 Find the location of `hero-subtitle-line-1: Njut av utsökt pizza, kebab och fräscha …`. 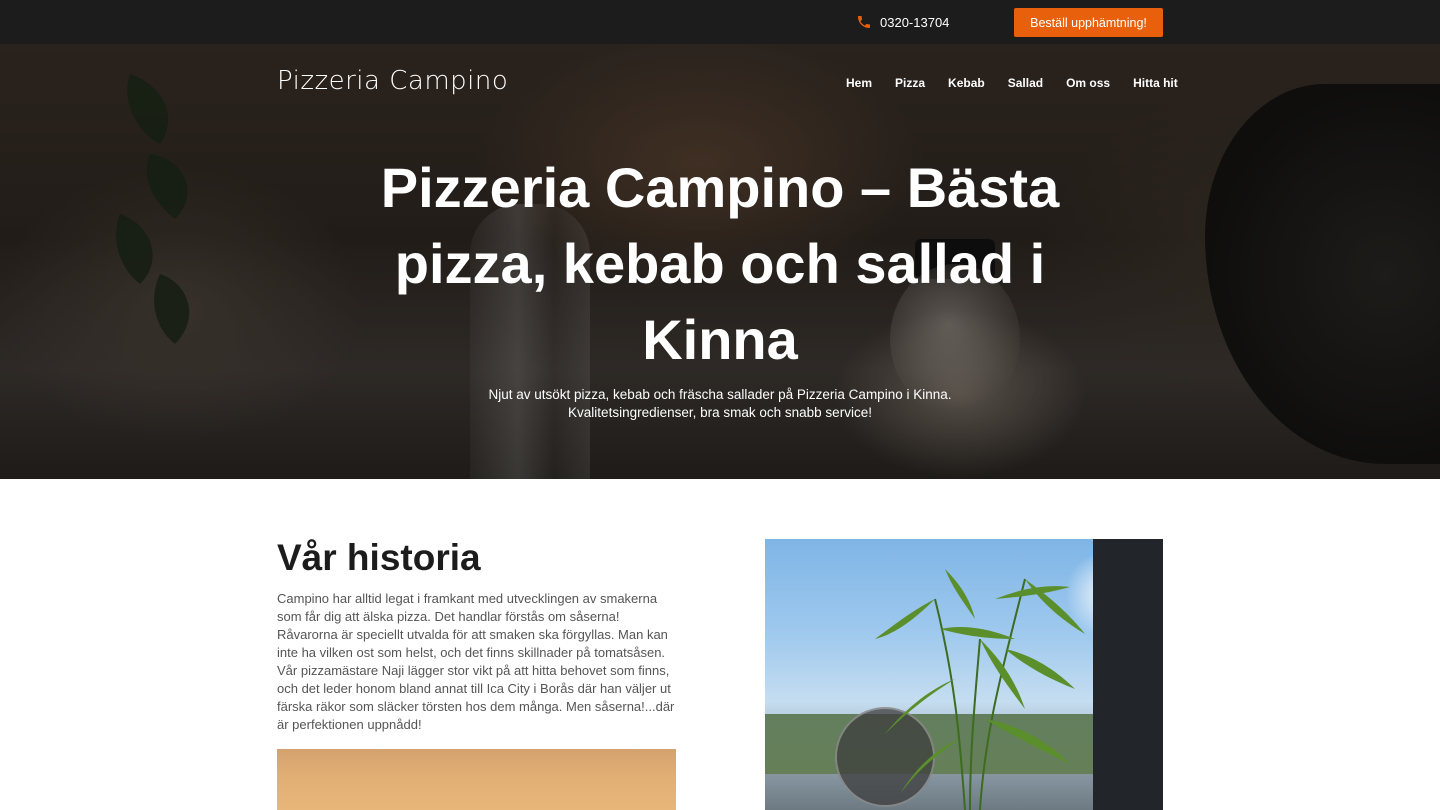

hero-subtitle-line-1: Njut av utsökt pizza, kebab och fräscha … is located at coordinates (720, 394).